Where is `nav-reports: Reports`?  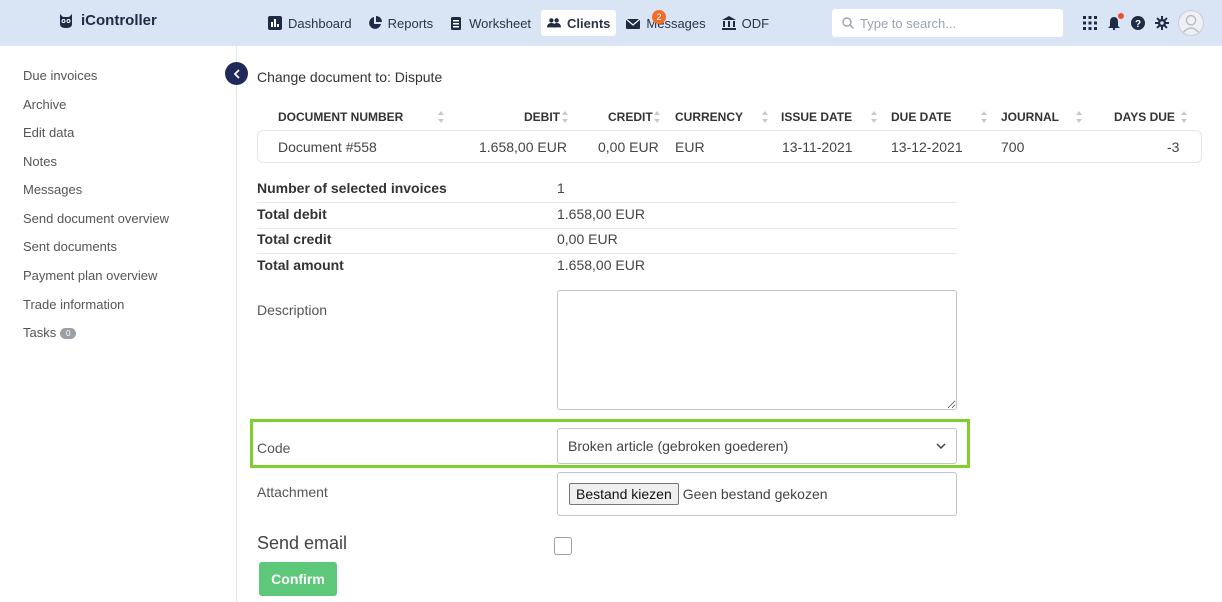 nav-reports: Reports is located at coordinates (401, 23).